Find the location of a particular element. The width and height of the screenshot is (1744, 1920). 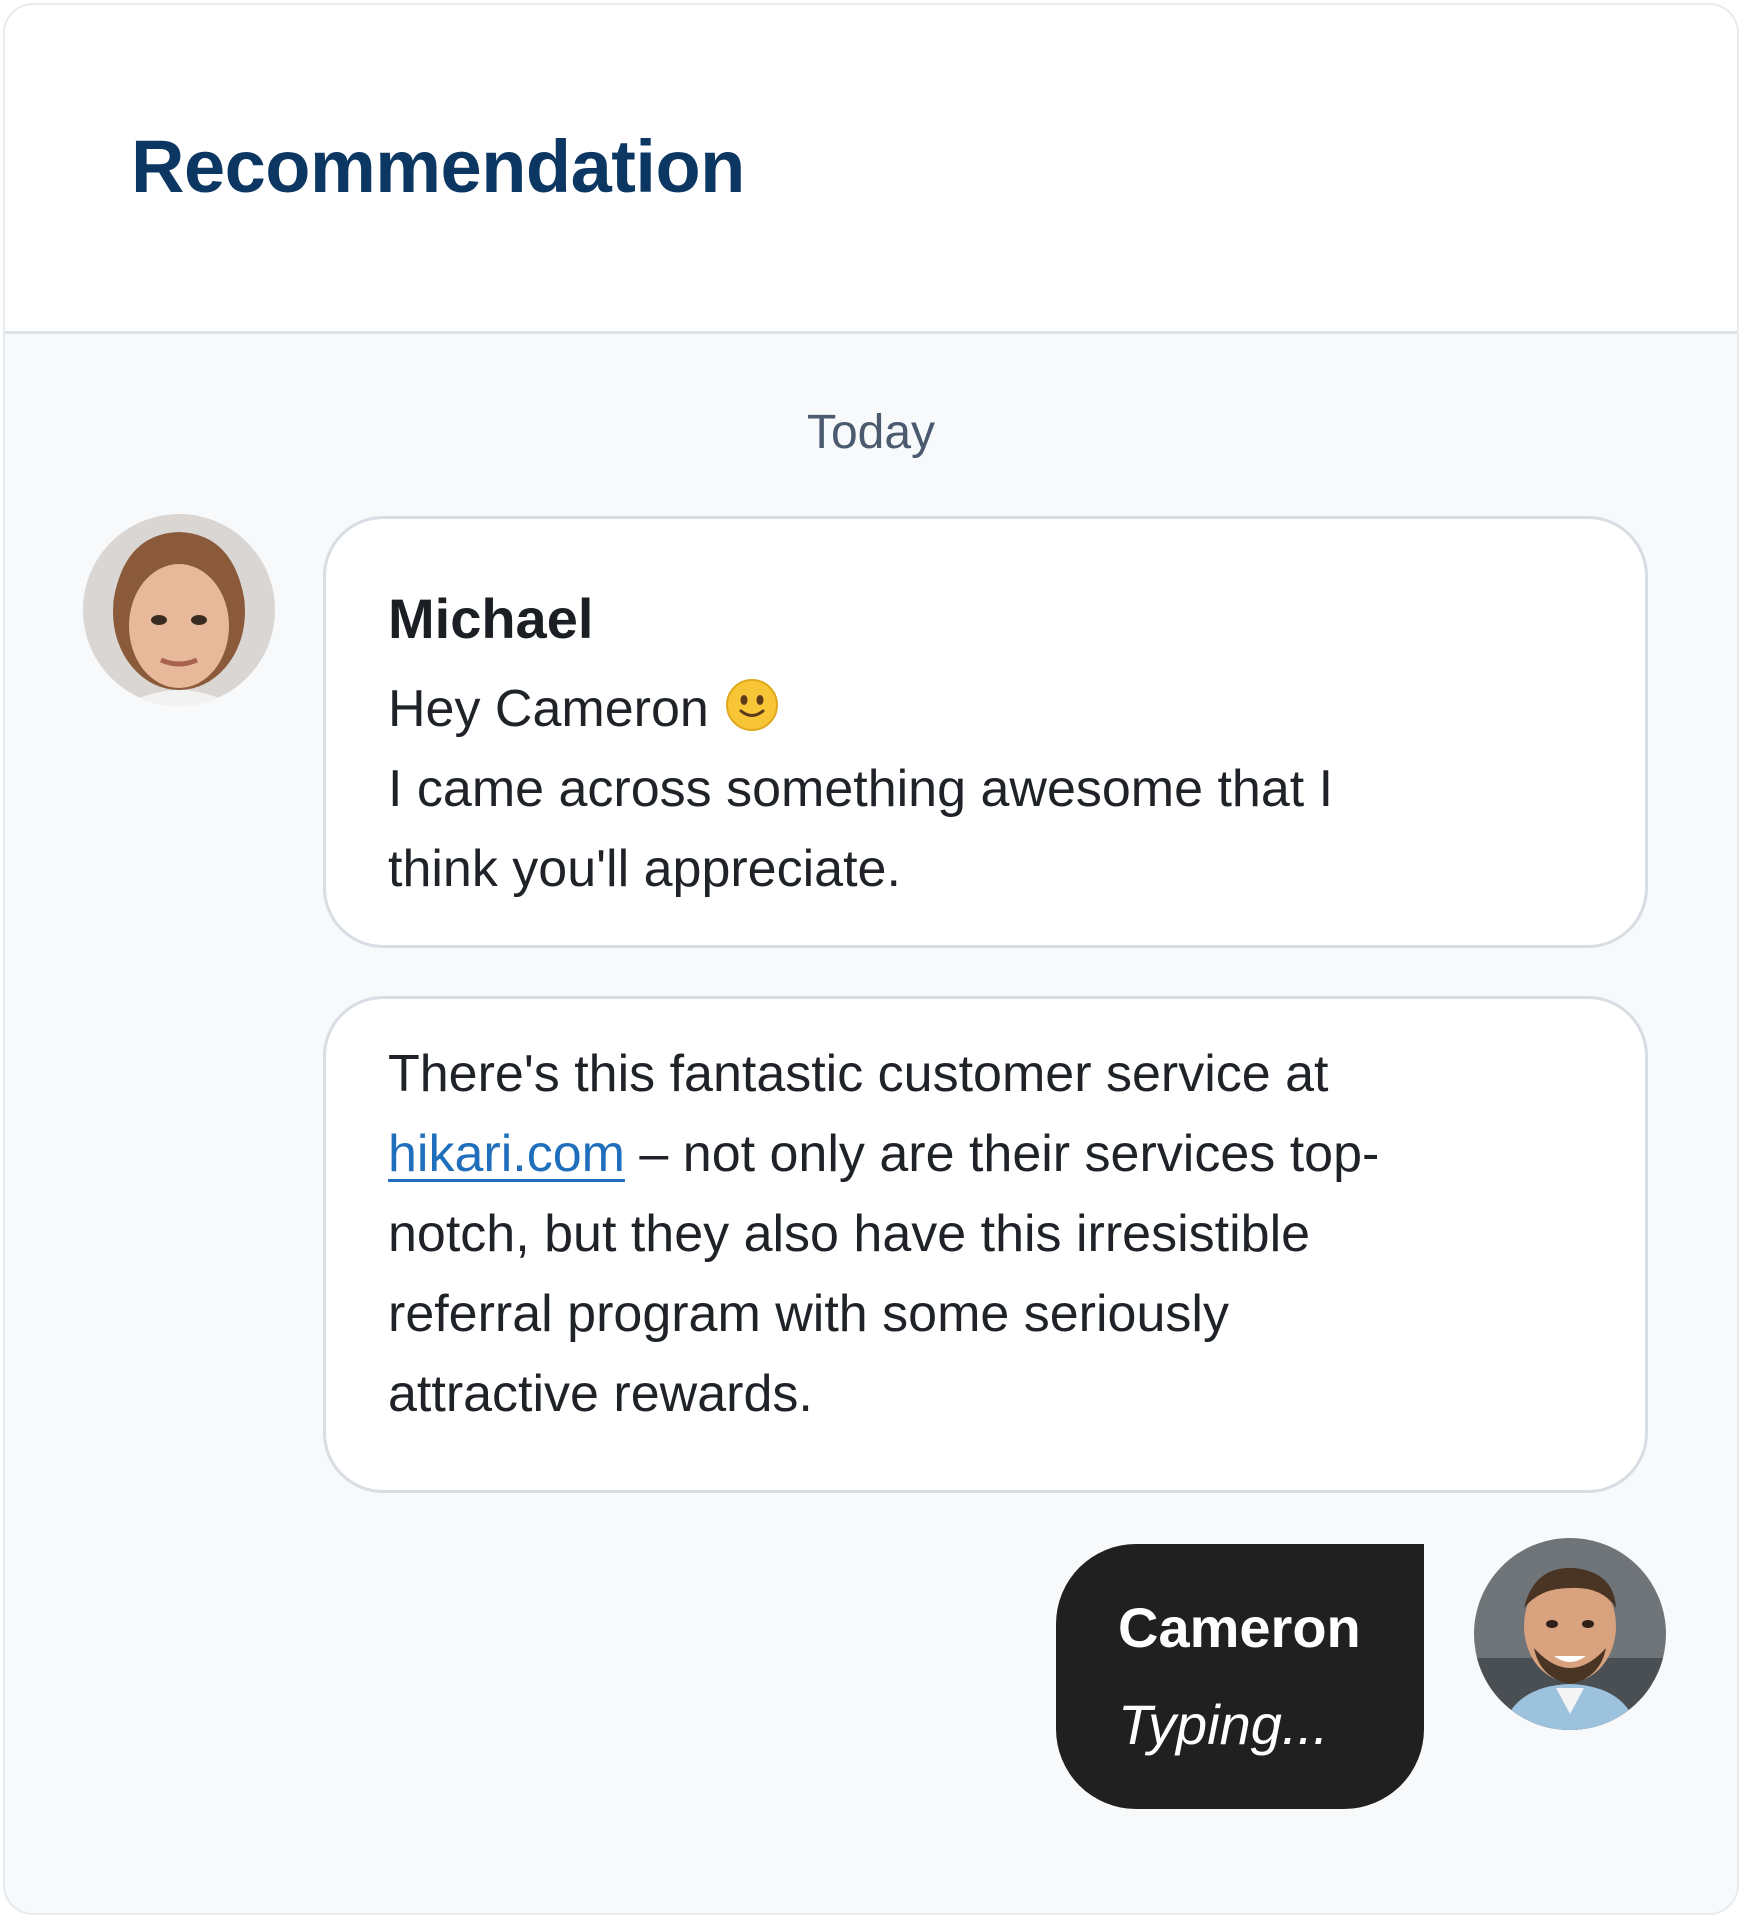

avatar-michael is located at coordinates (179, 610).